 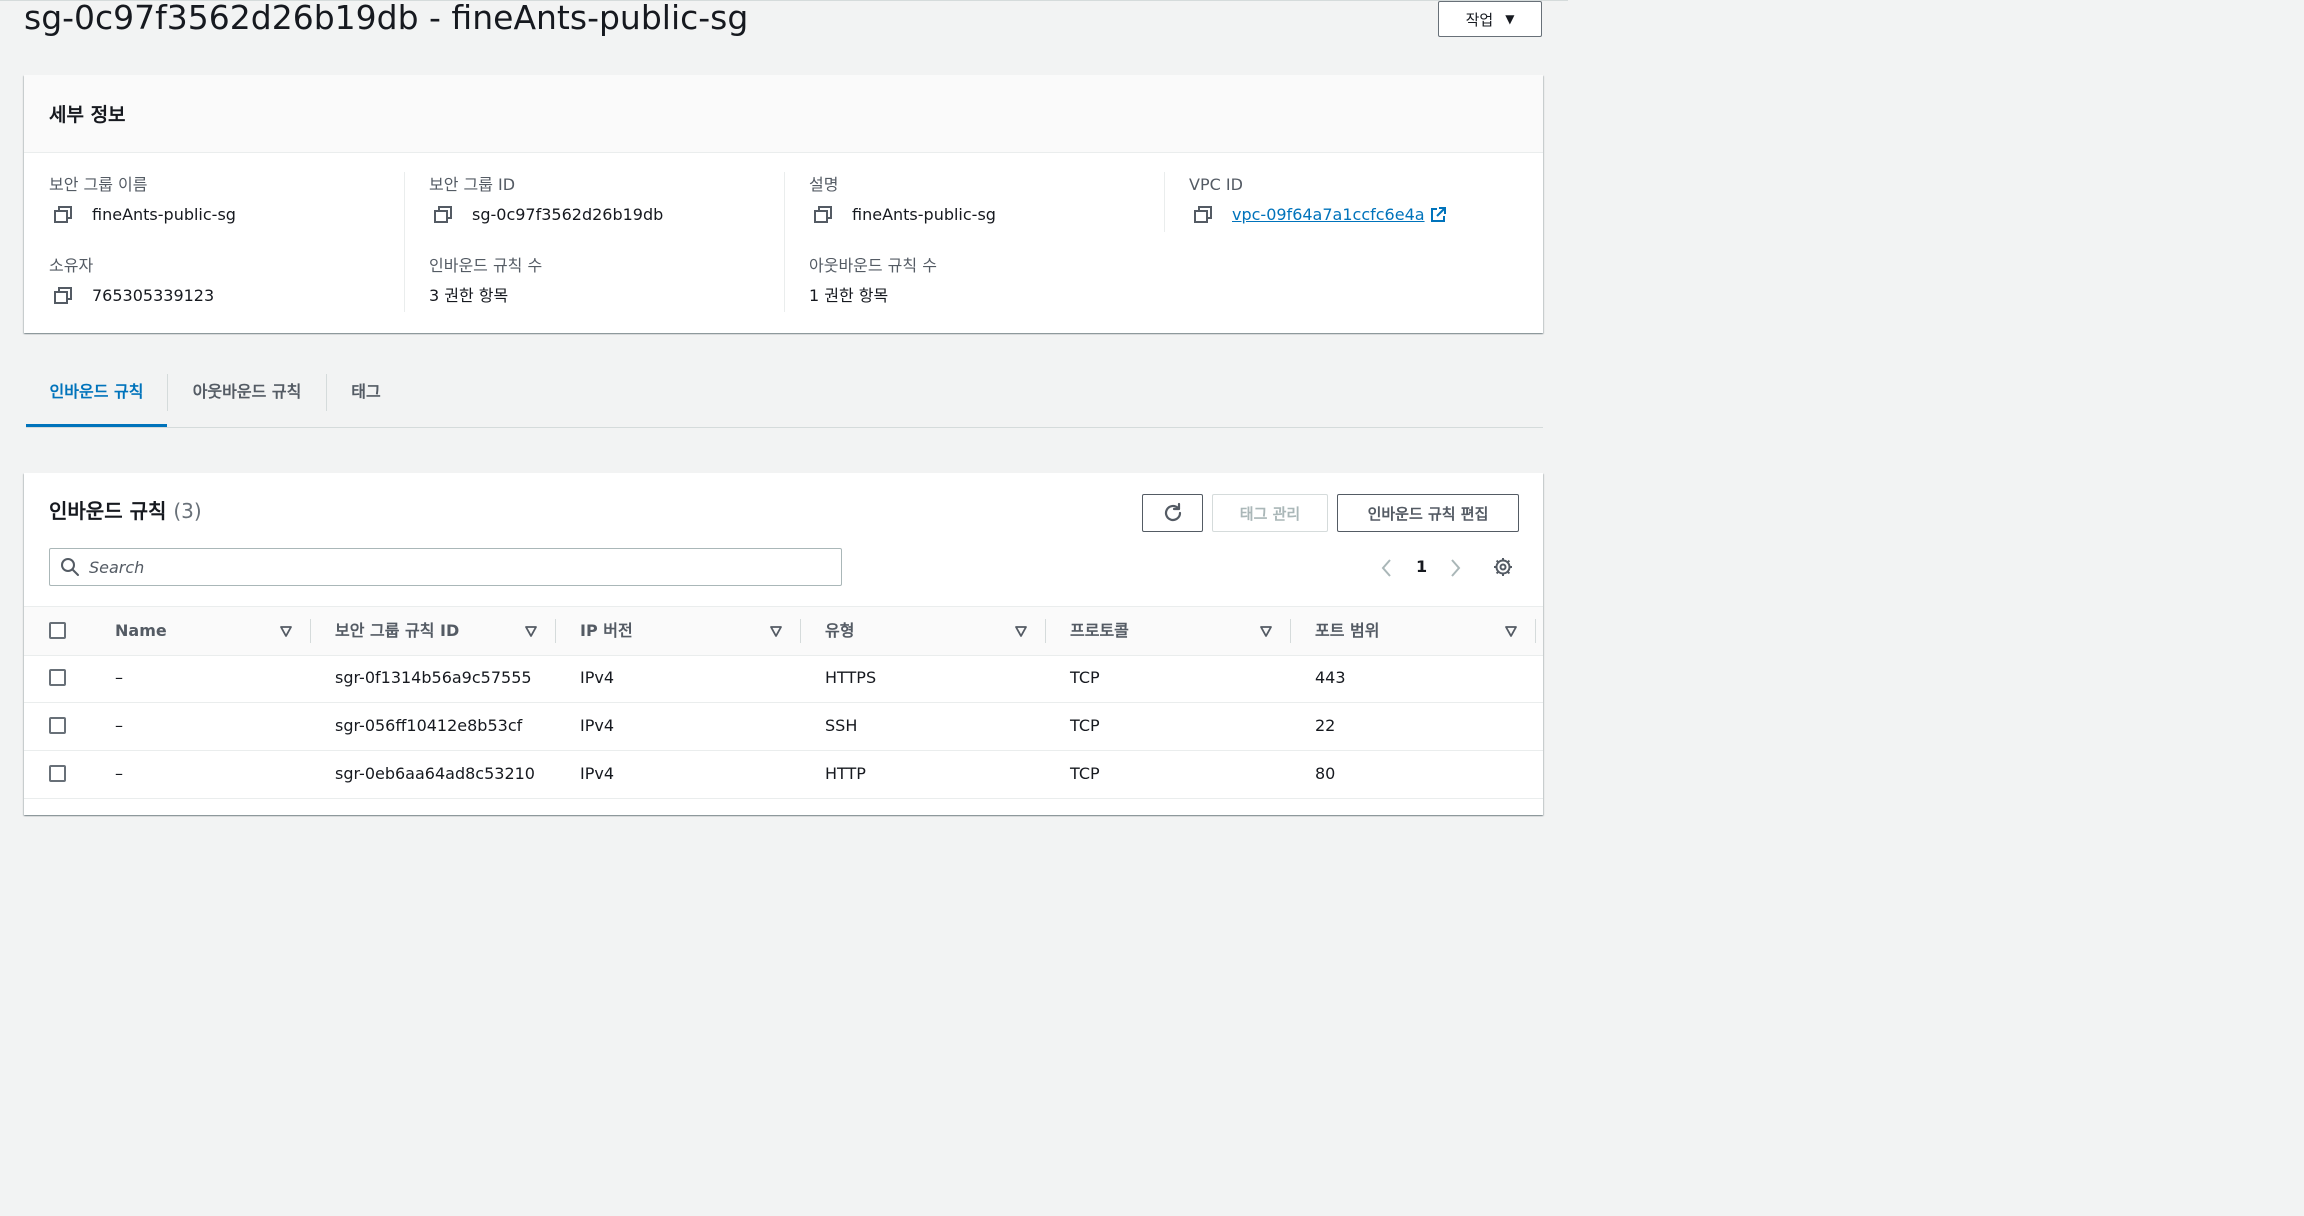 What do you see at coordinates (486, 265) in the screenshot?
I see `inbound-count-label: 인바운드 규칙 수` at bounding box center [486, 265].